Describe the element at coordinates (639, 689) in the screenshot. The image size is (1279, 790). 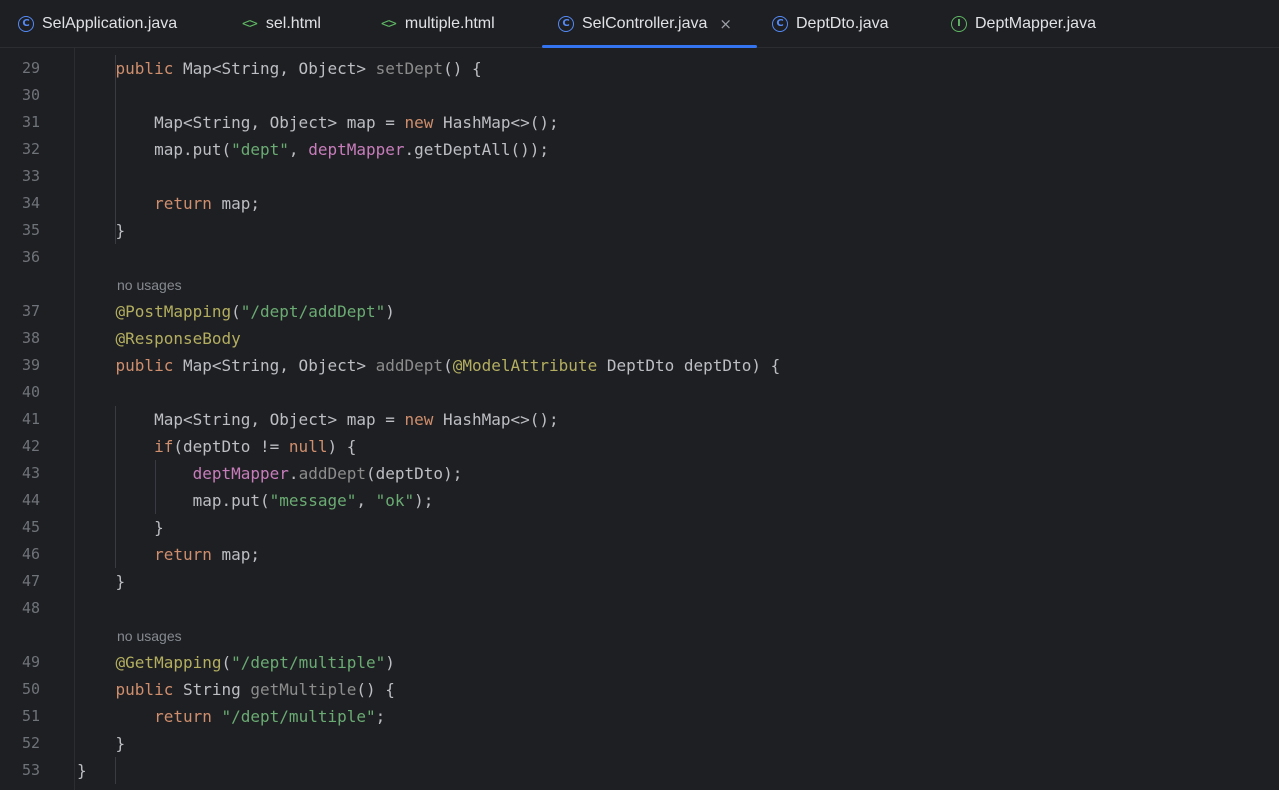
I see `code-line: 50 public String getMultiple() {` at that location.